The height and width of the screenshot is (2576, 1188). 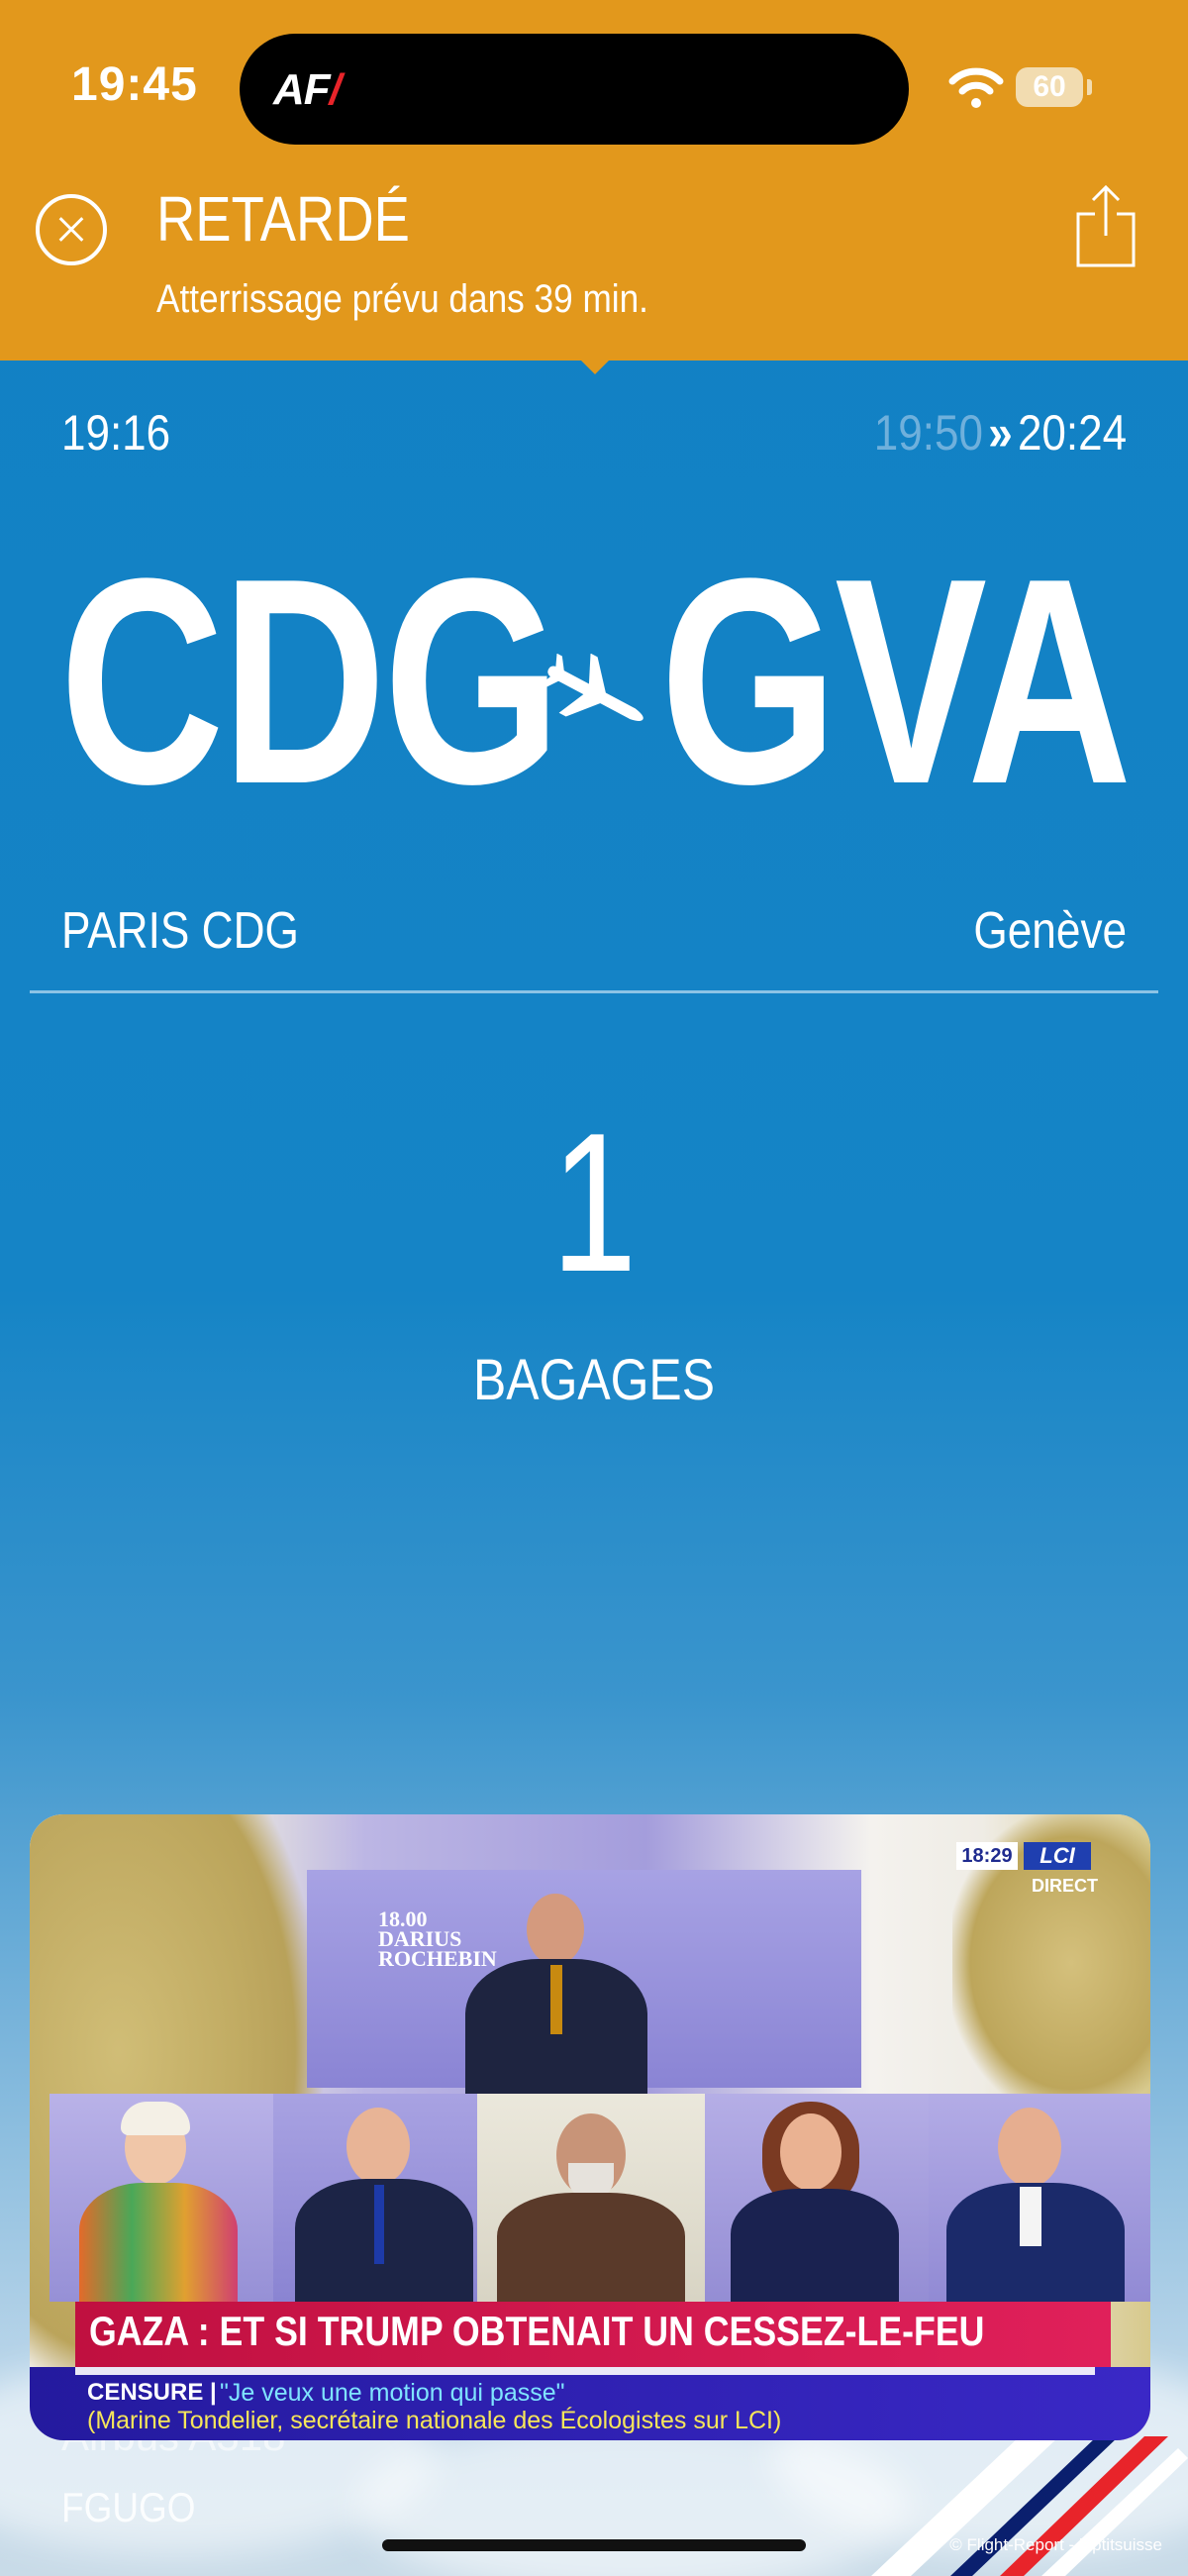 What do you see at coordinates (134, 84) in the screenshot?
I see `status-bar-time: 19:45` at bounding box center [134, 84].